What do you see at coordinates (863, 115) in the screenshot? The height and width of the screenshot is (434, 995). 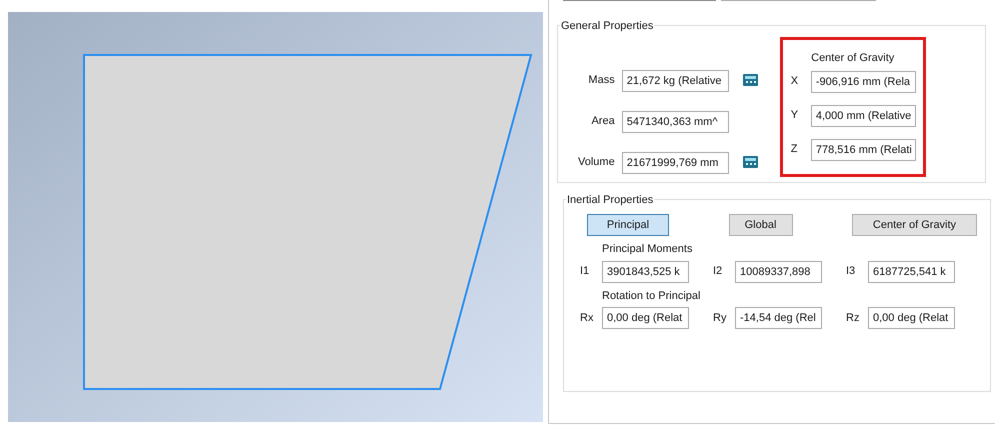 I see `input-field: 4,000 mm (Relative` at bounding box center [863, 115].